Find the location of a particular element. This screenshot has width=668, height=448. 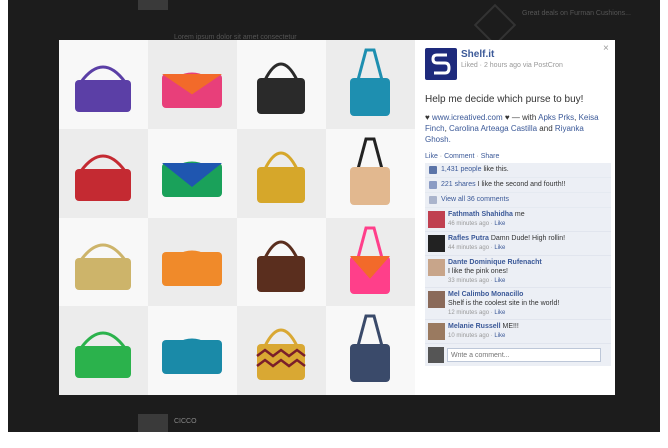

share-link: Share is located at coordinates (490, 156).